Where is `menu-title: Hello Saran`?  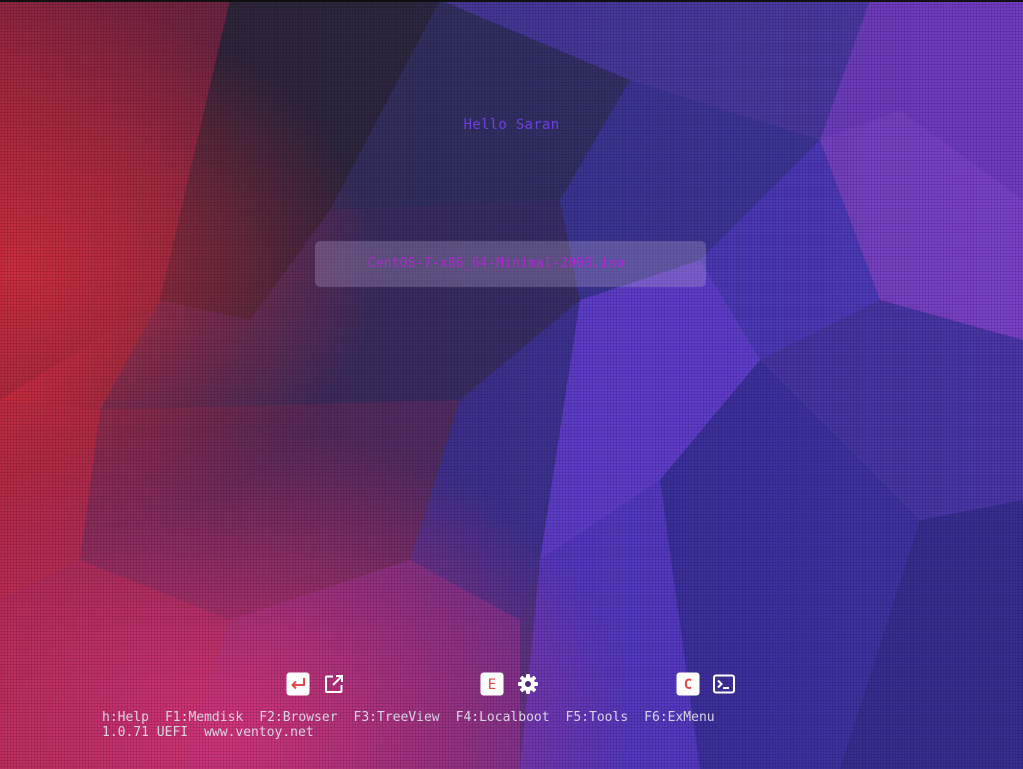
menu-title: Hello Saran is located at coordinates (511, 125).